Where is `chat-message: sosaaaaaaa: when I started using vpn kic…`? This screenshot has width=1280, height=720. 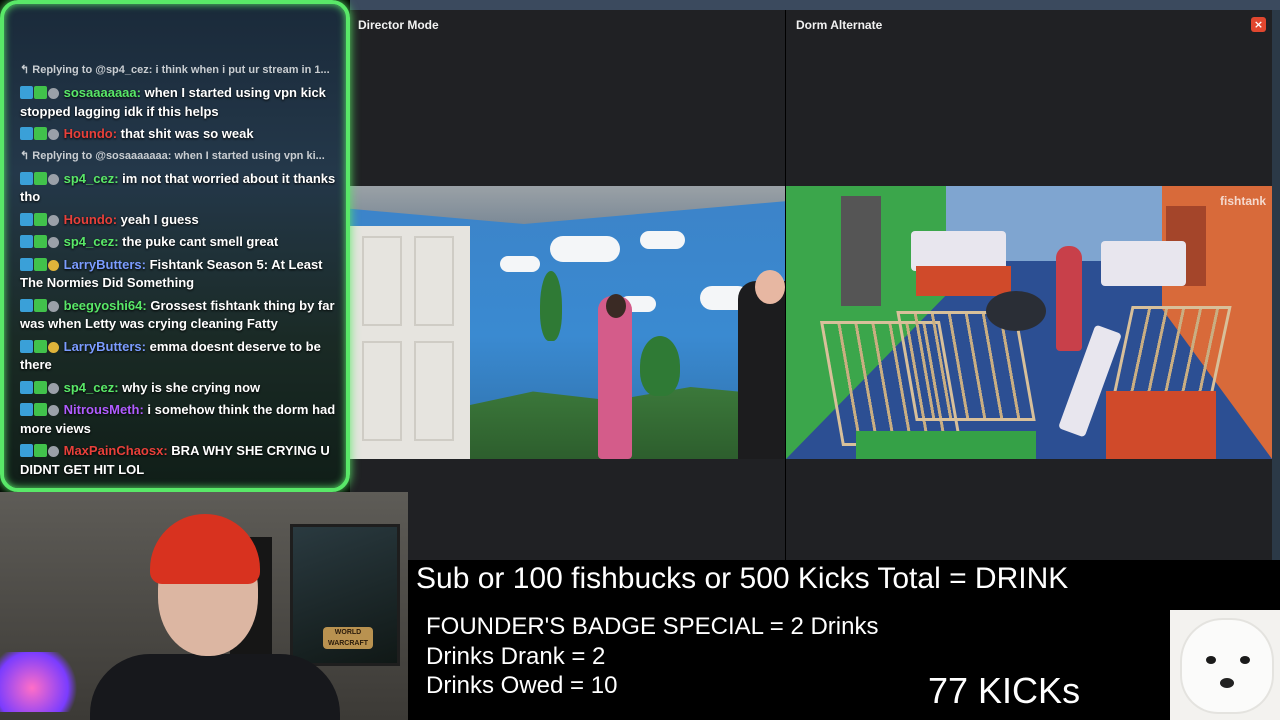
chat-message: sosaaaaaaa: when I started using vpn kic… is located at coordinates (181, 102).